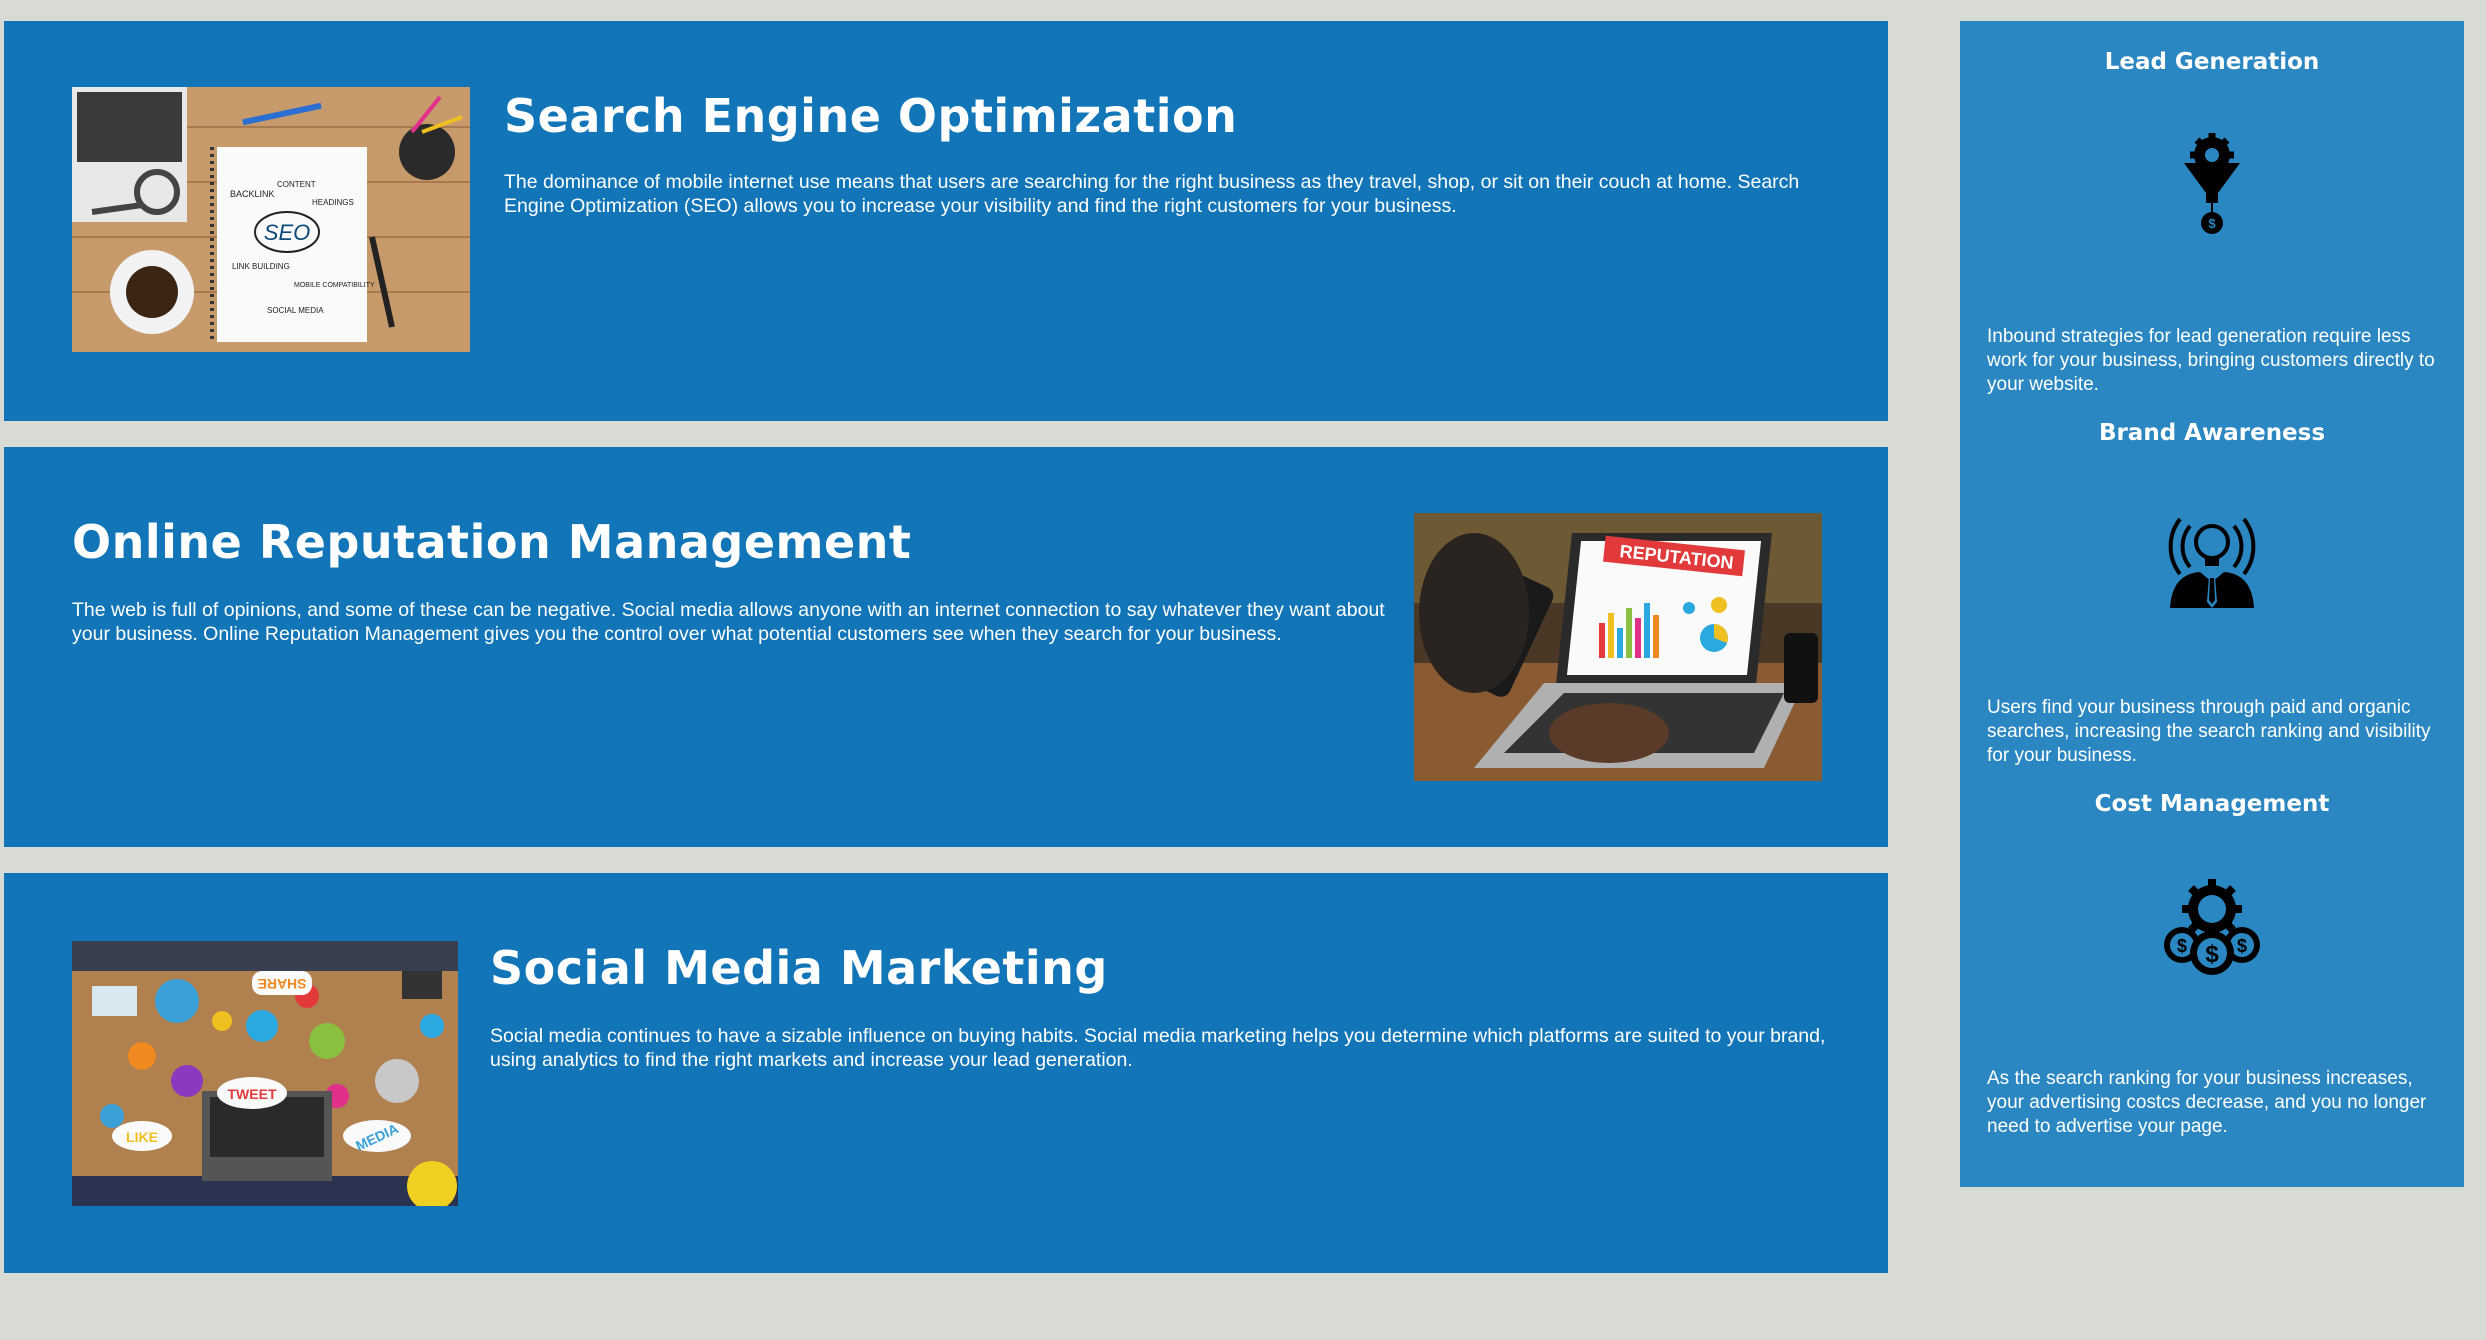 Image resolution: width=2486 pixels, height=1340 pixels. I want to click on seo-image-word: BACKLINK, so click(252, 194).